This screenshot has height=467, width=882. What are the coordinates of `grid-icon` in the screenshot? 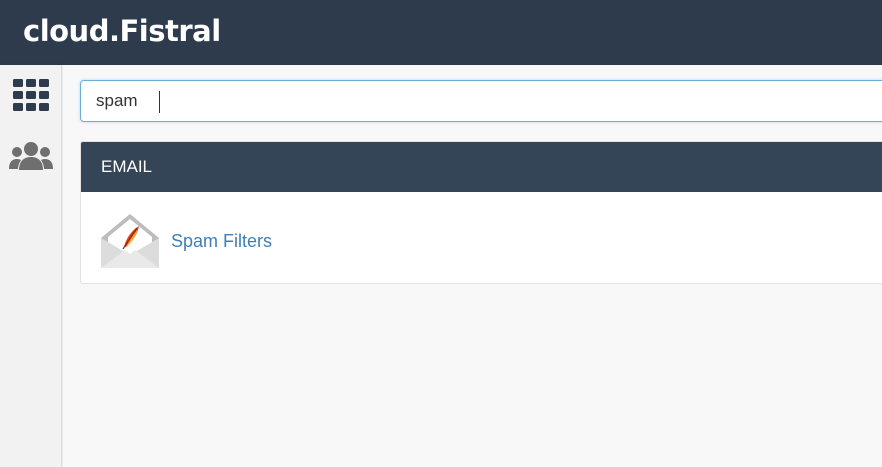 It's located at (31, 95).